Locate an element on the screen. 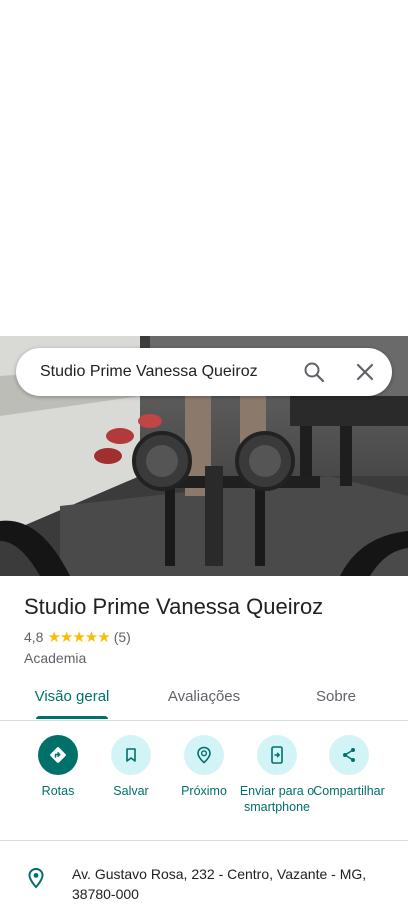  send-to-phone-icon is located at coordinates (277, 755).